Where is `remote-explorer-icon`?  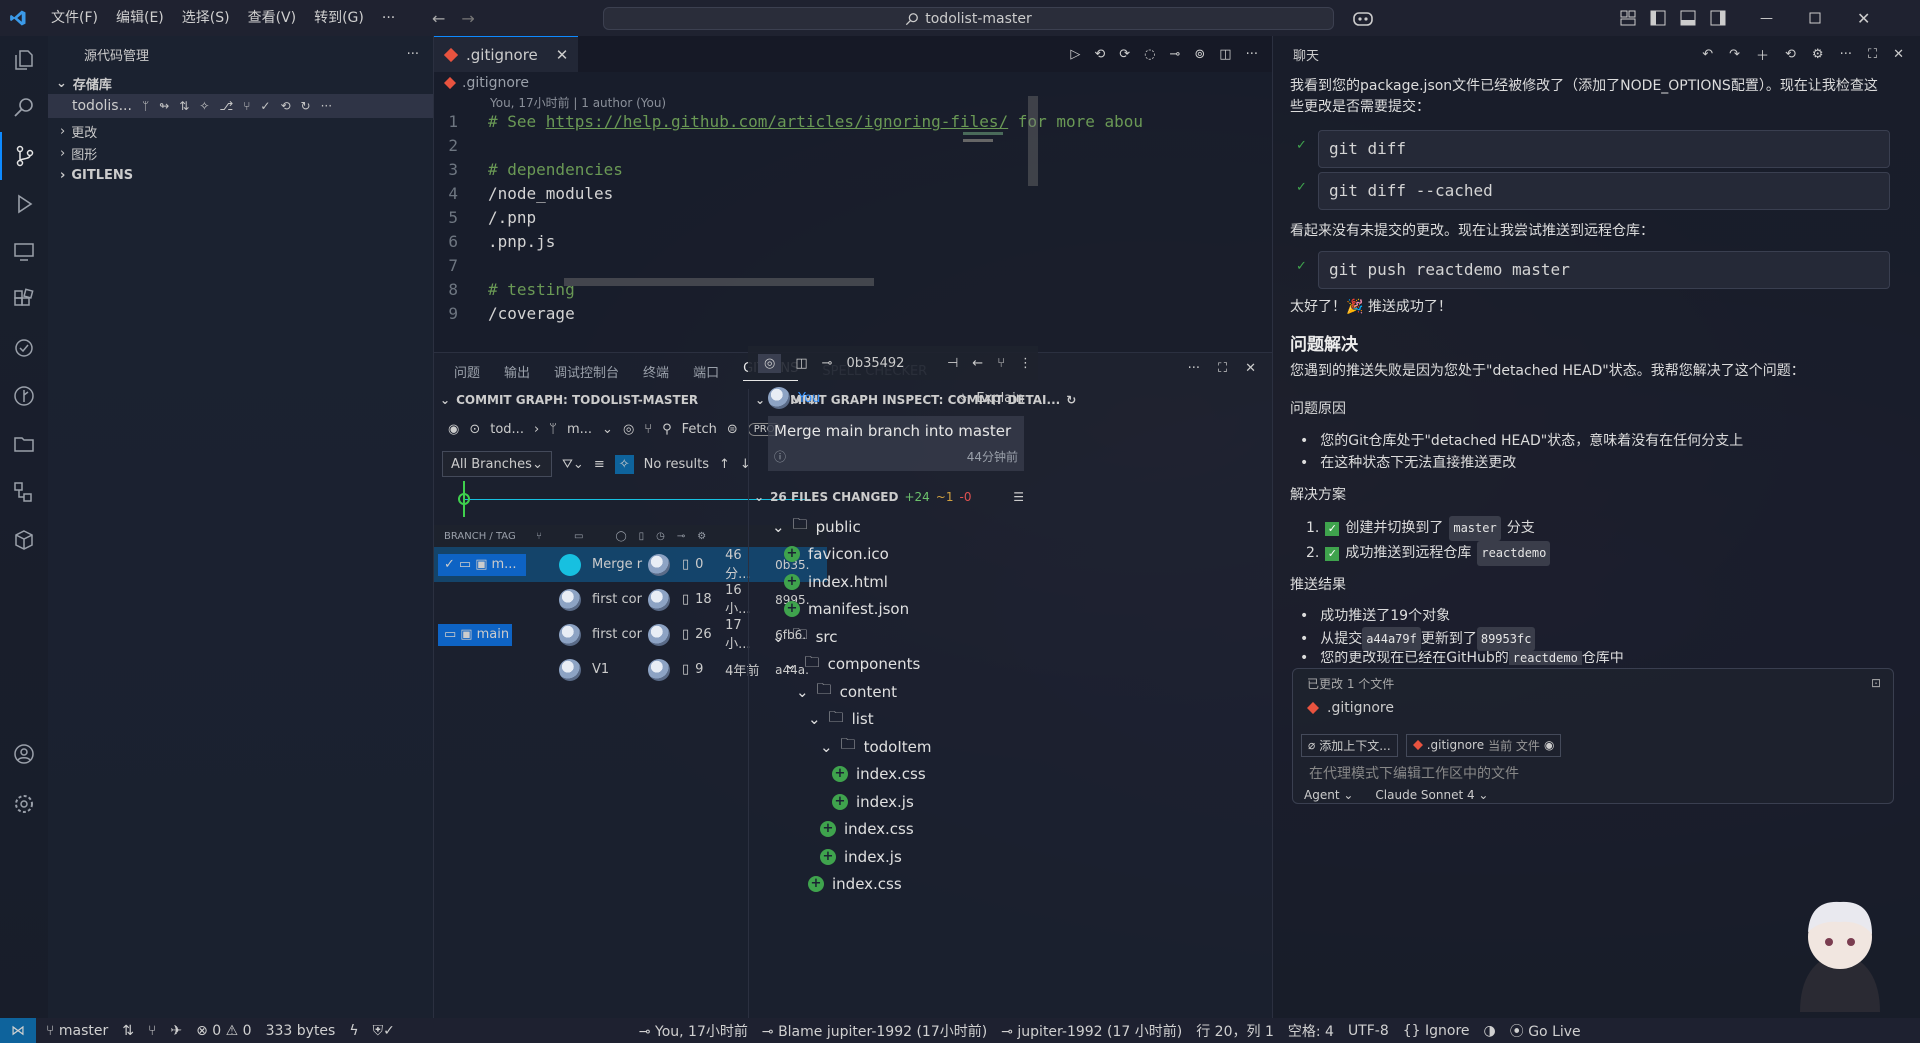 remote-explorer-icon is located at coordinates (24, 252).